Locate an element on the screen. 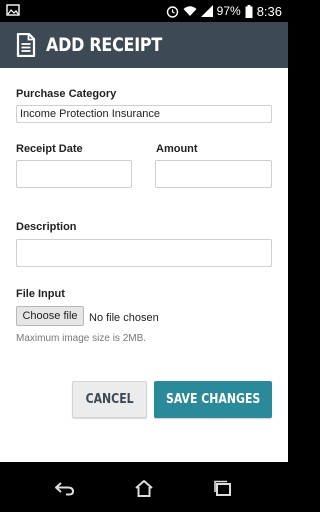  home-icon is located at coordinates (144, 488).